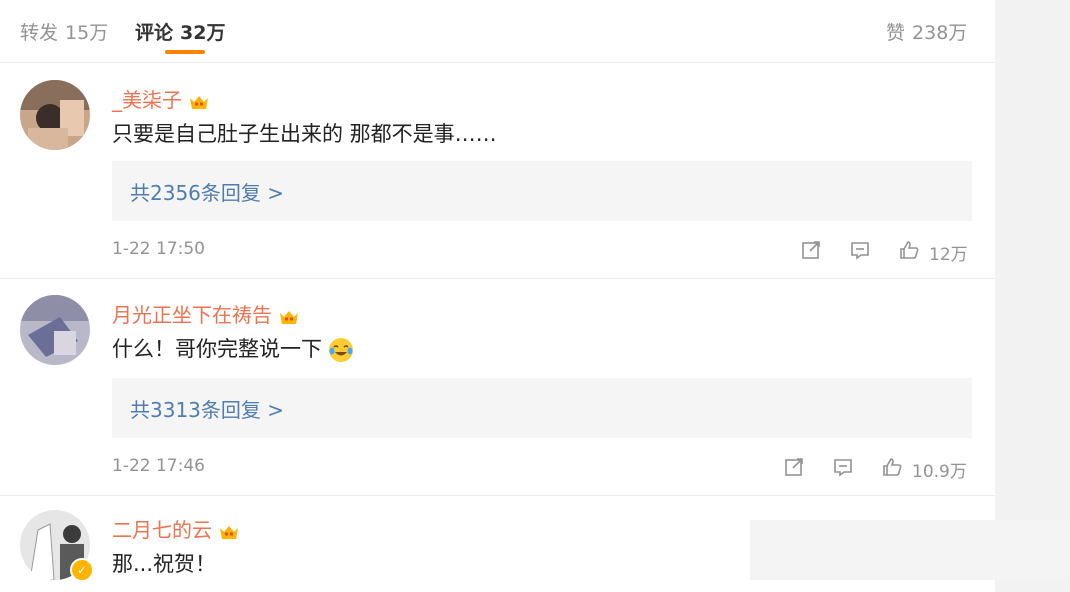 The width and height of the screenshot is (1070, 592). Describe the element at coordinates (939, 472) in the screenshot. I see `like-count: 10.9万` at that location.